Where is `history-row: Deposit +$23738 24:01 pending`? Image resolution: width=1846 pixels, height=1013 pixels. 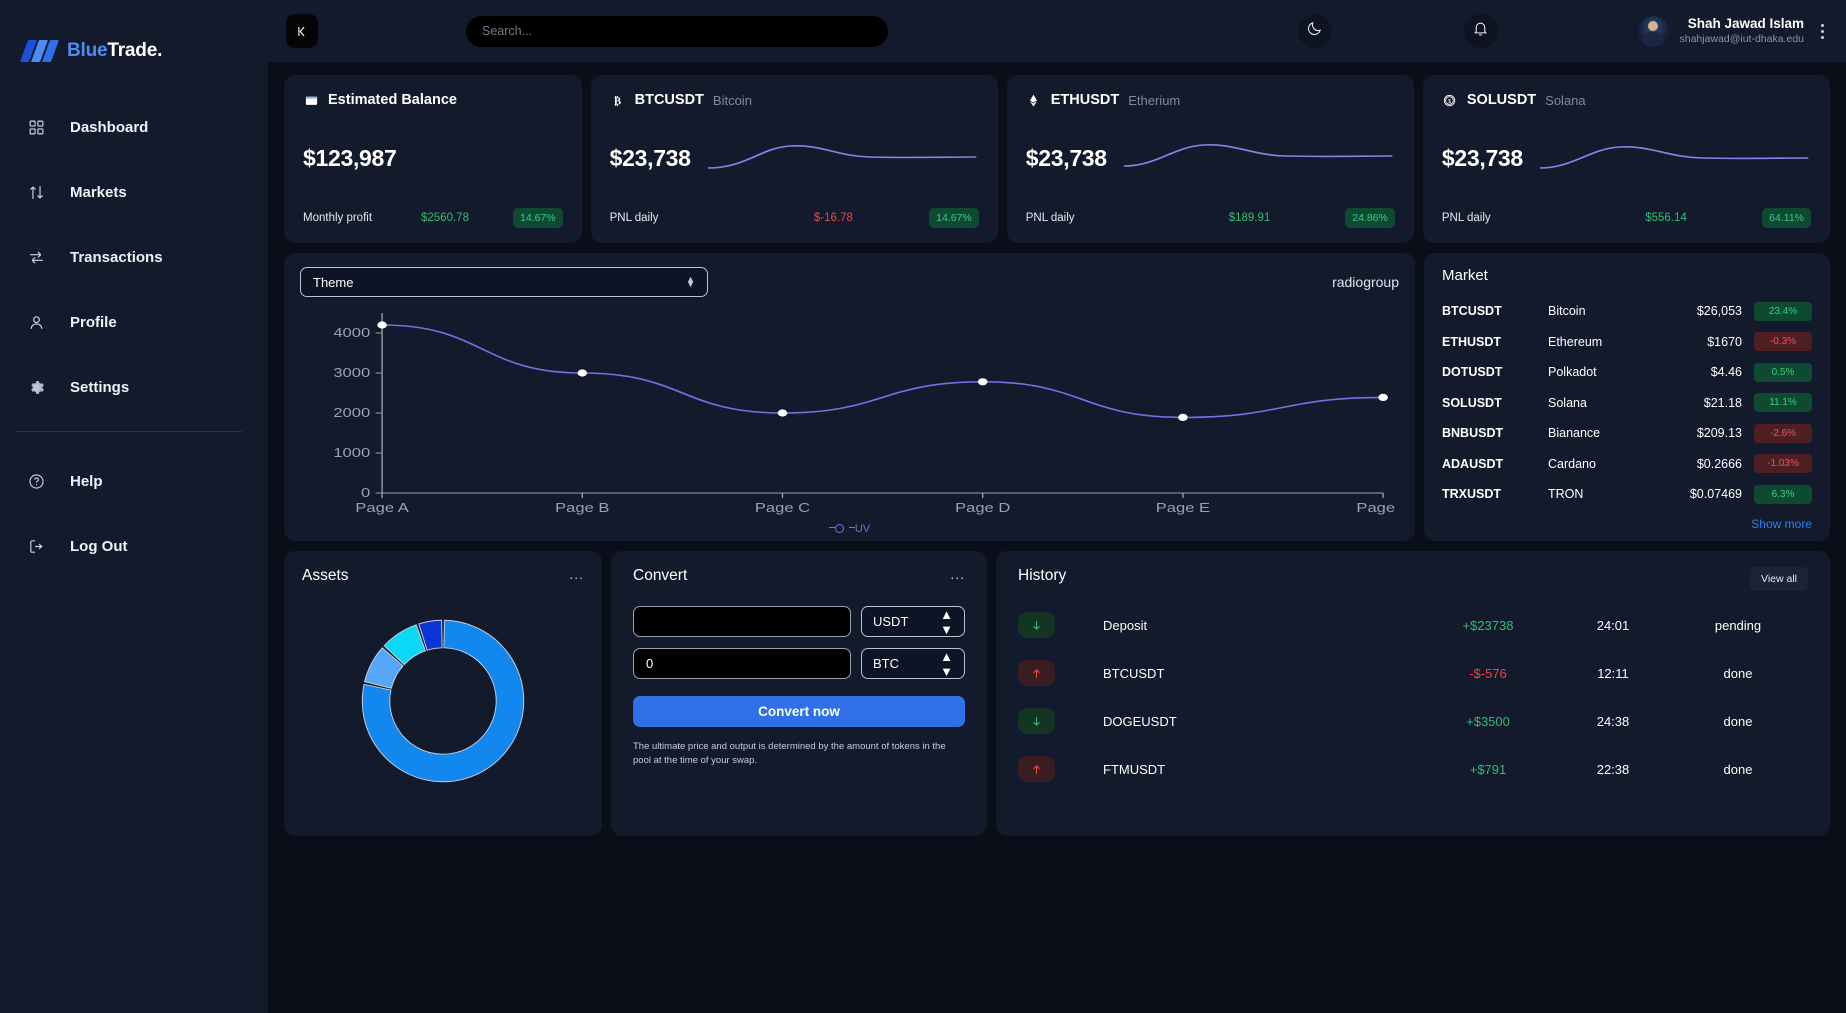 history-row: Deposit +$23738 24:01 pending is located at coordinates (1413, 625).